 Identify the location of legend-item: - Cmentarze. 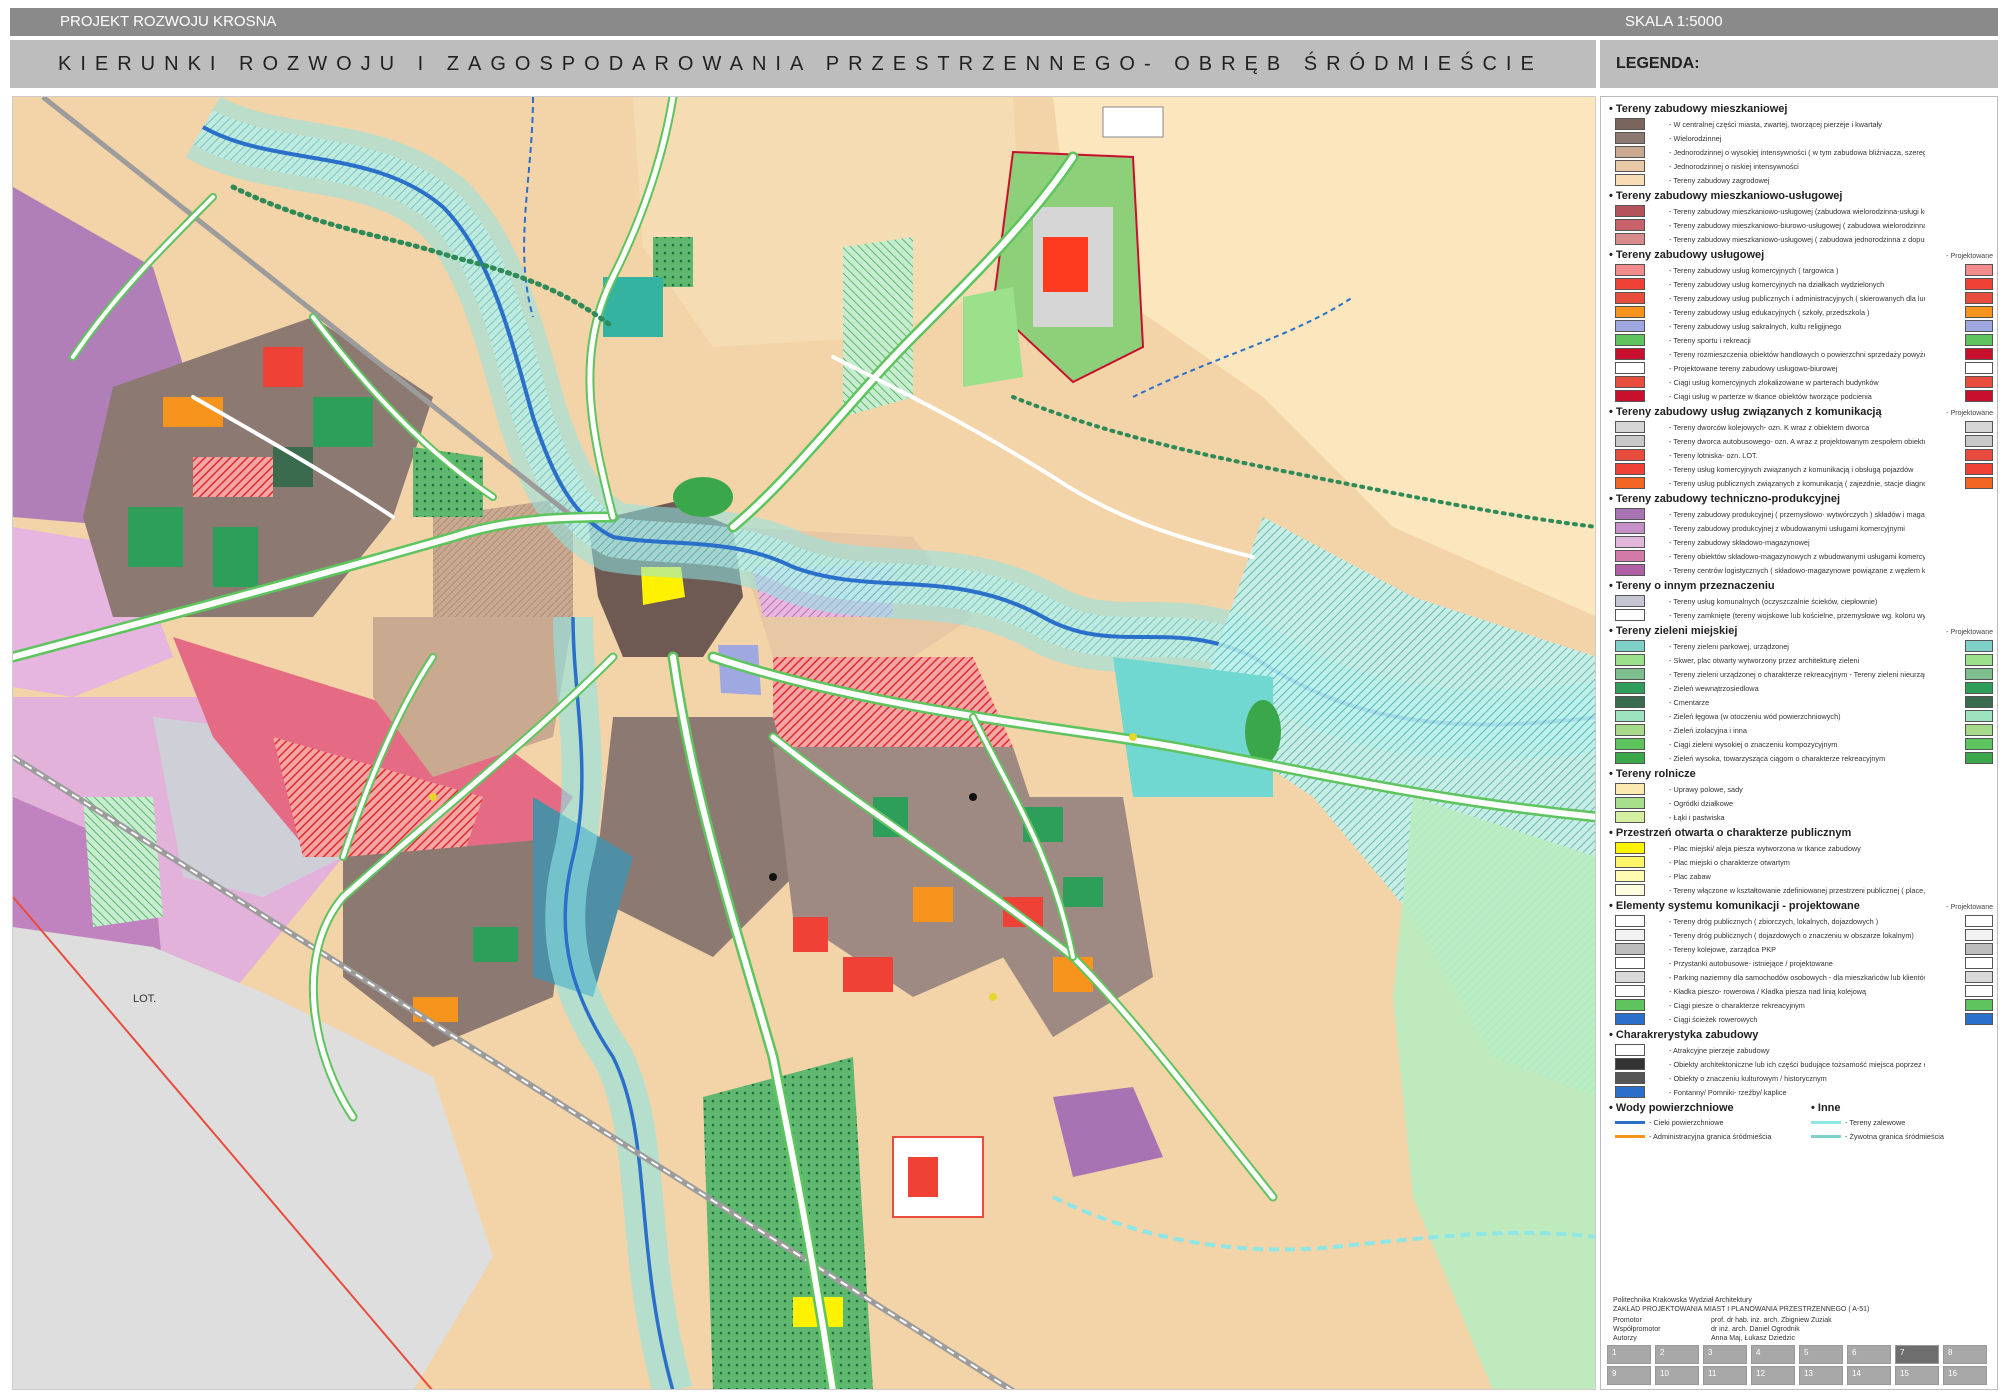
(1805, 702).